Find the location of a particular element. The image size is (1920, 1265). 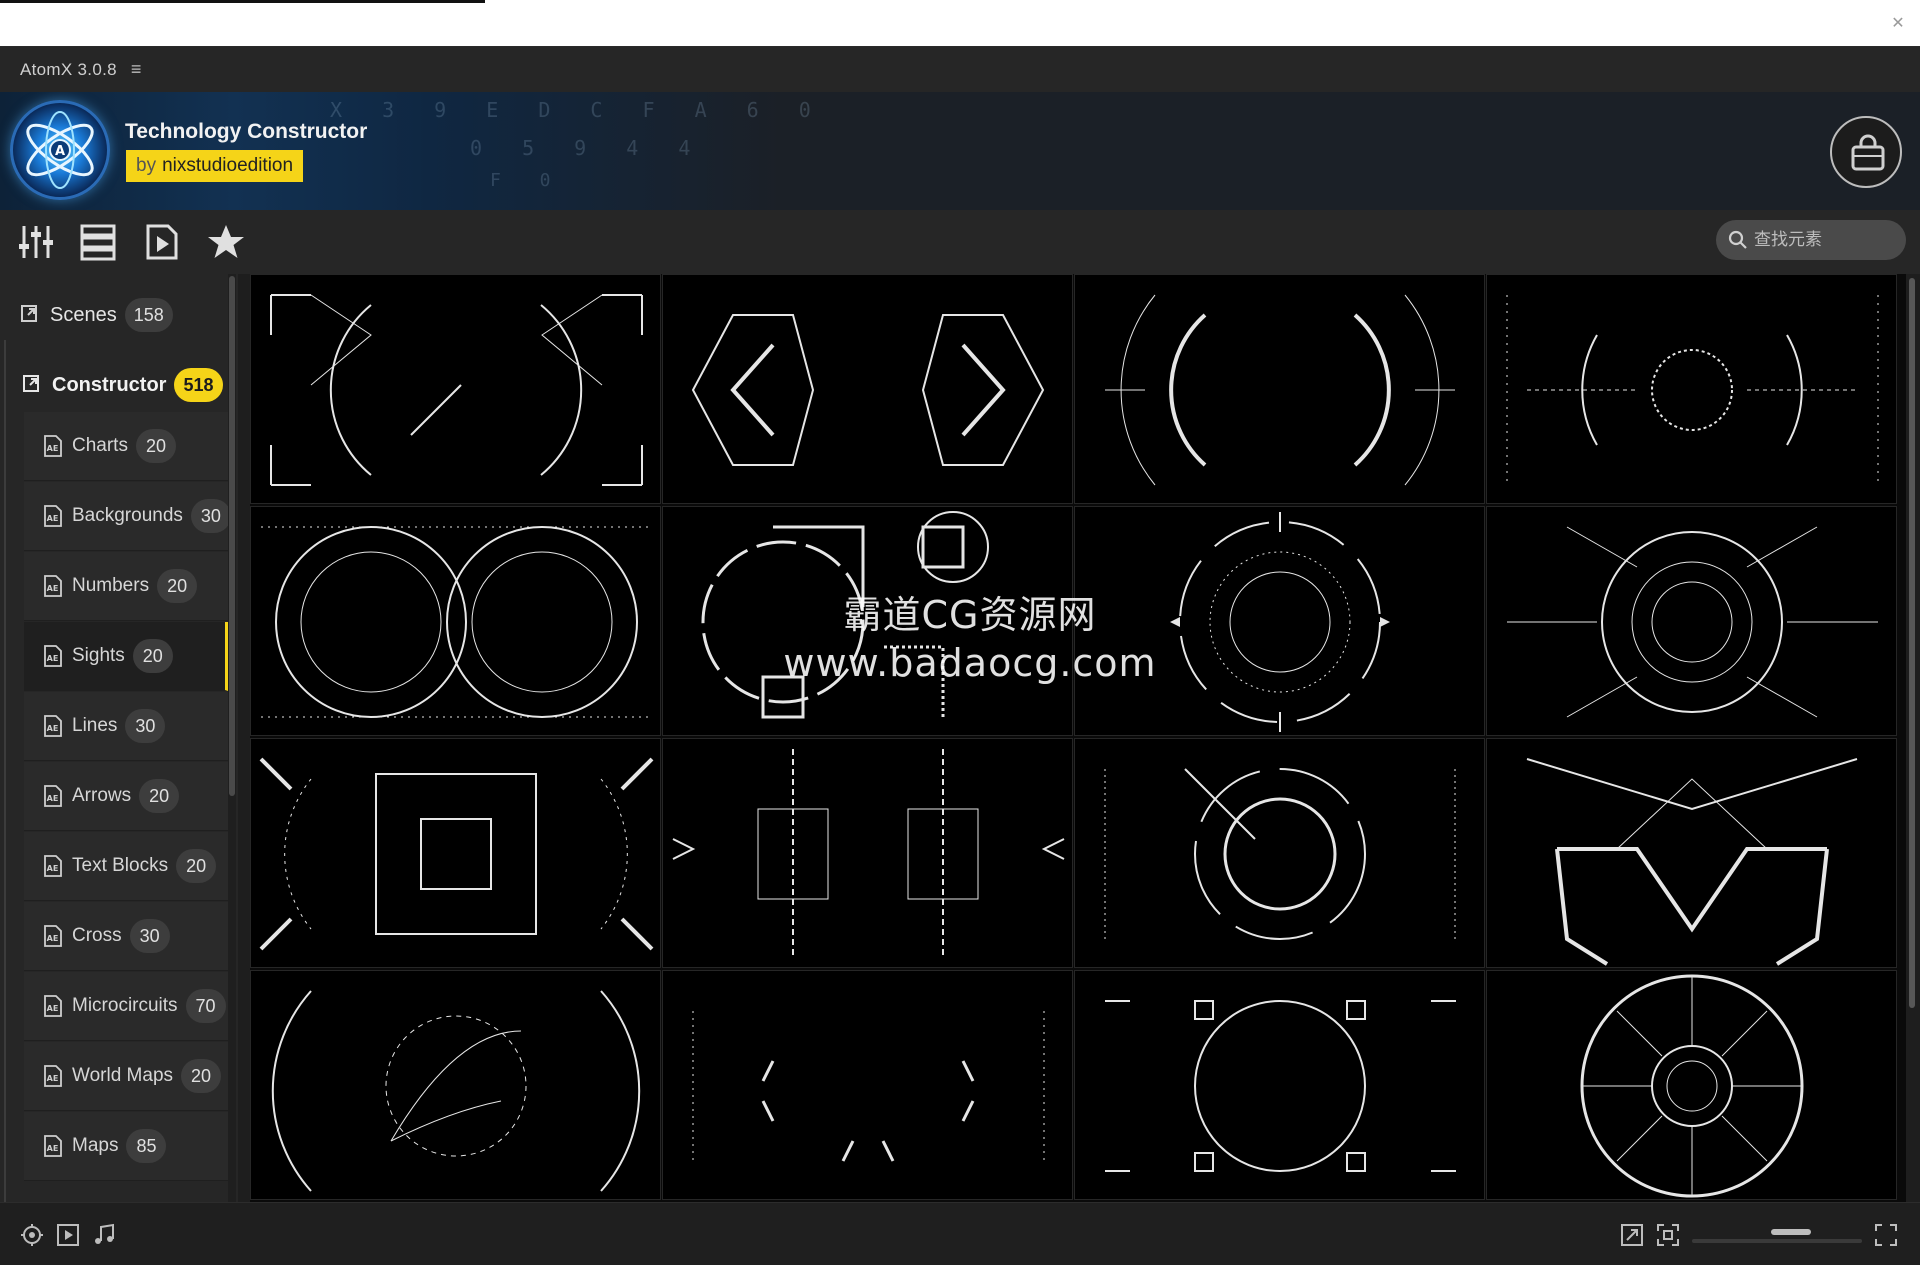

sidebar-item-charts: AE Charts 20 is located at coordinates (126, 446).